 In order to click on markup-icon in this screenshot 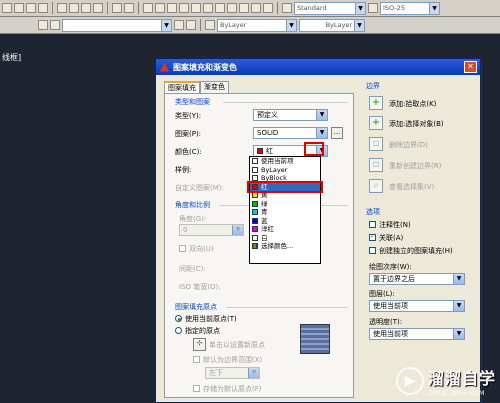, I will do `click(244, 8)`.